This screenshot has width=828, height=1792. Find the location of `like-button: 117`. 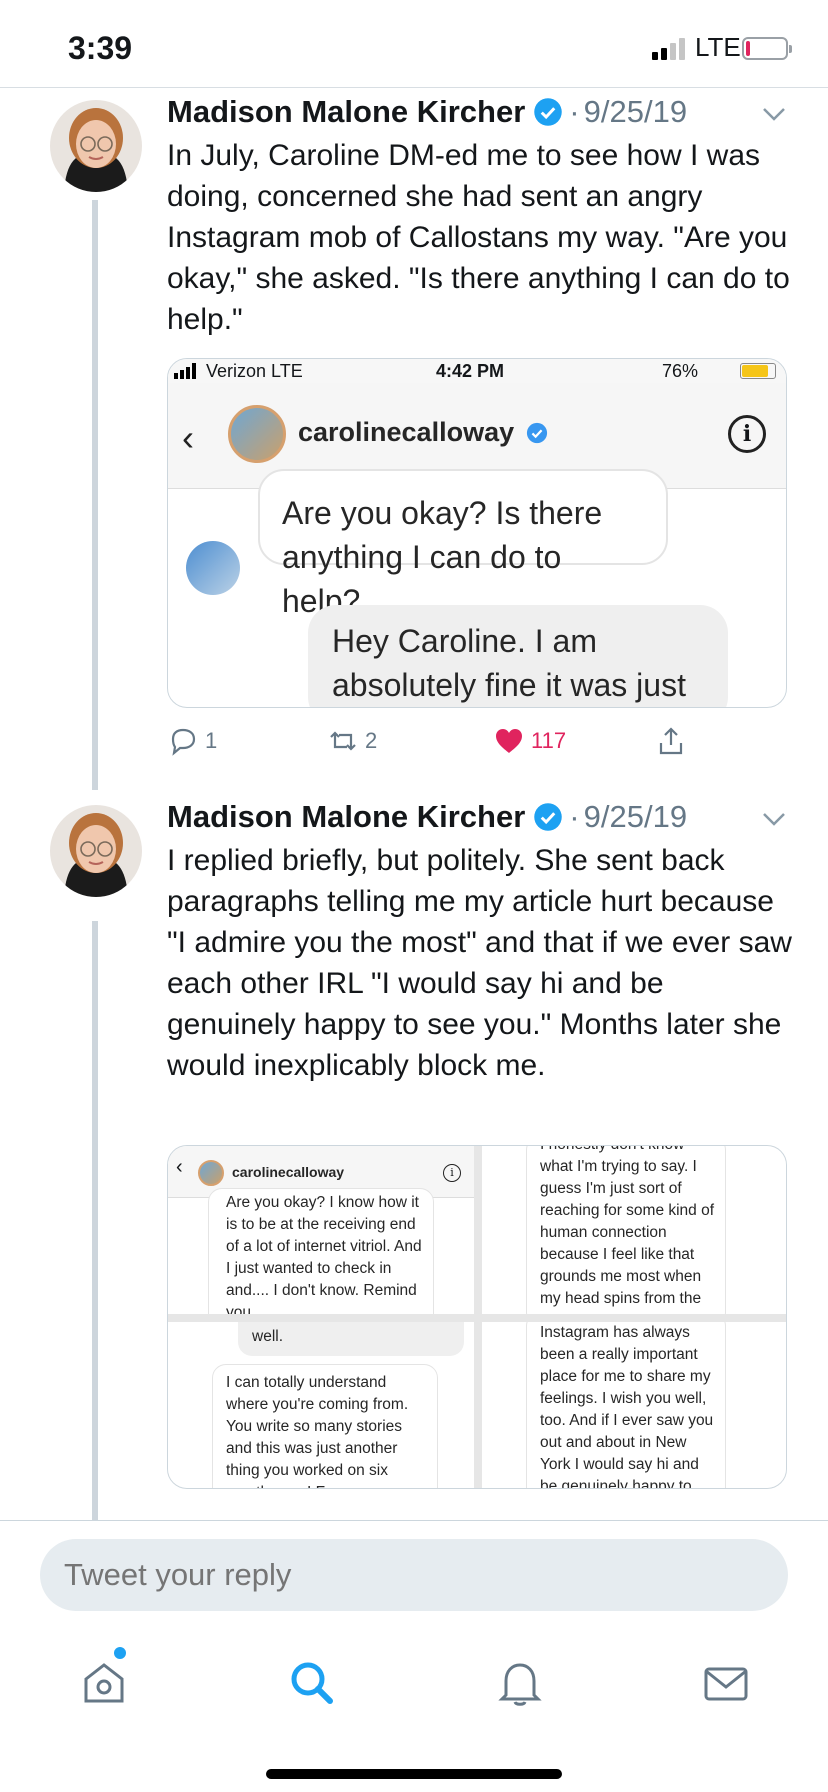

like-button: 117 is located at coordinates (529, 741).